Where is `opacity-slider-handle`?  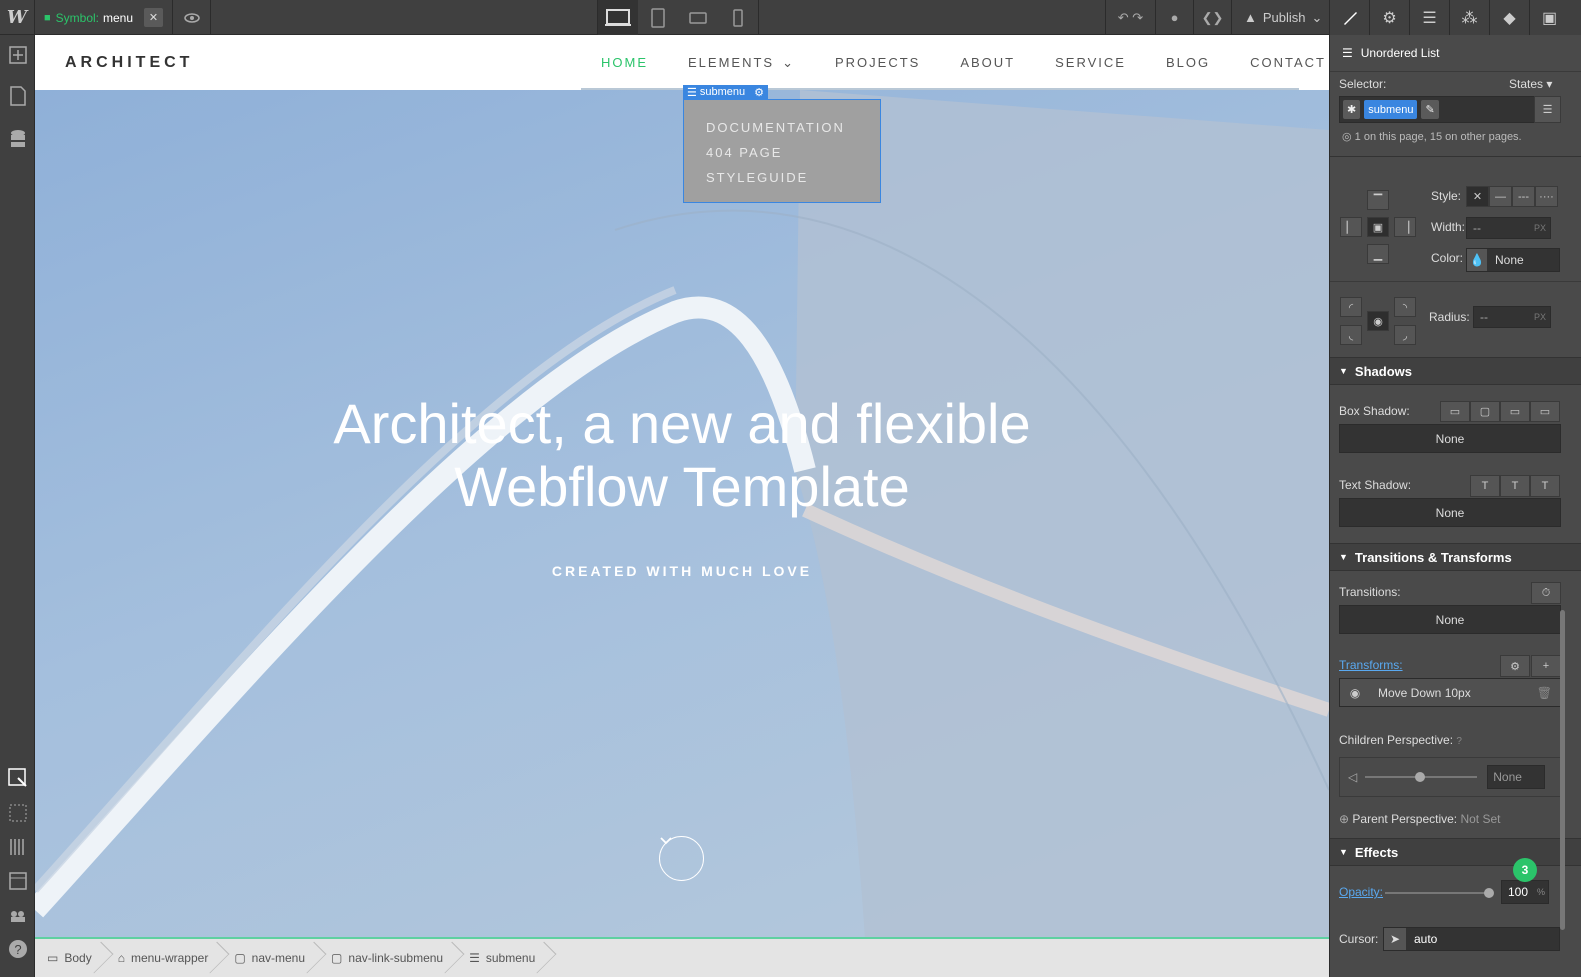 opacity-slider-handle is located at coordinates (1489, 893).